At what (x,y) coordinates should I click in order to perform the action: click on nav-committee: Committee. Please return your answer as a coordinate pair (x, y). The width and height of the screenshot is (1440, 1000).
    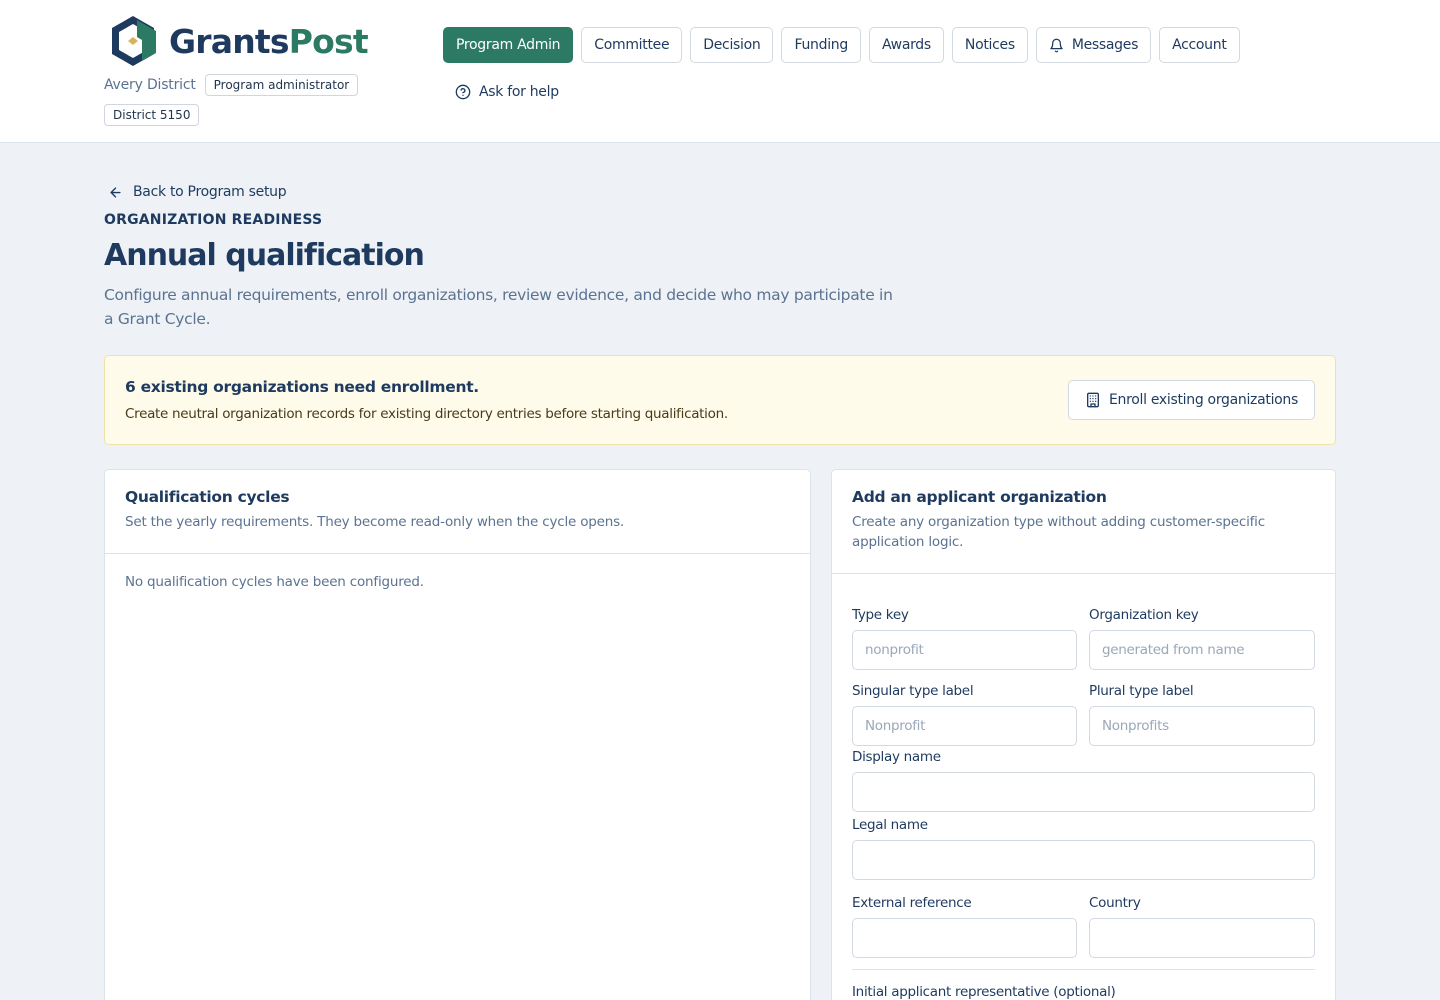
    Looking at the image, I should click on (632, 45).